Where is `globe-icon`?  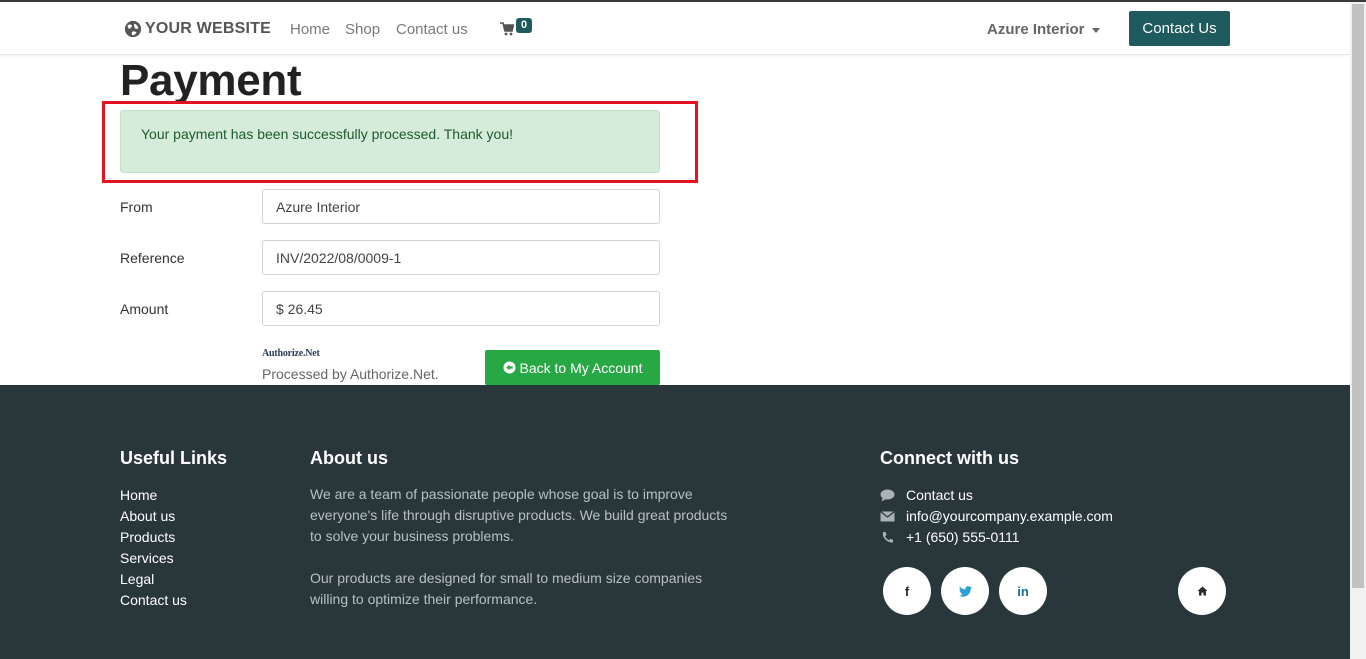 globe-icon is located at coordinates (133, 29).